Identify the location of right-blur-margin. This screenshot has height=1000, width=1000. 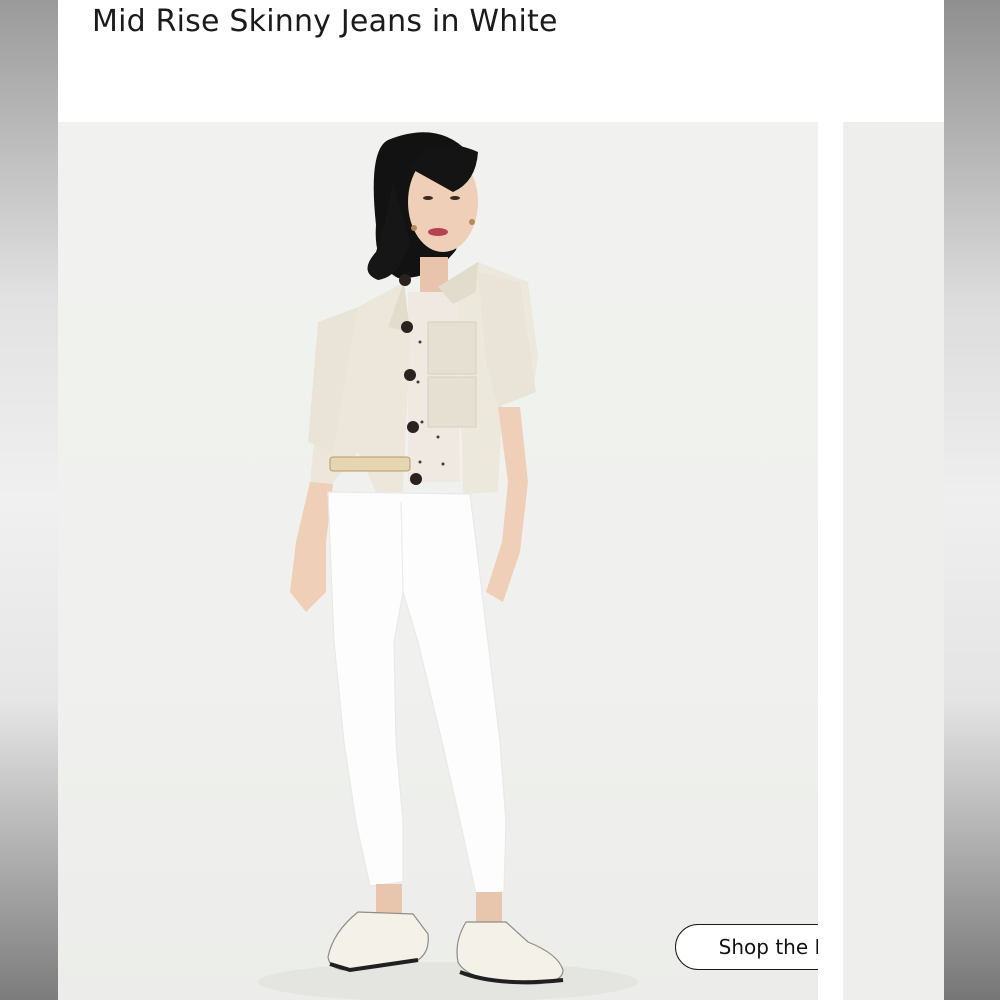
(972, 500).